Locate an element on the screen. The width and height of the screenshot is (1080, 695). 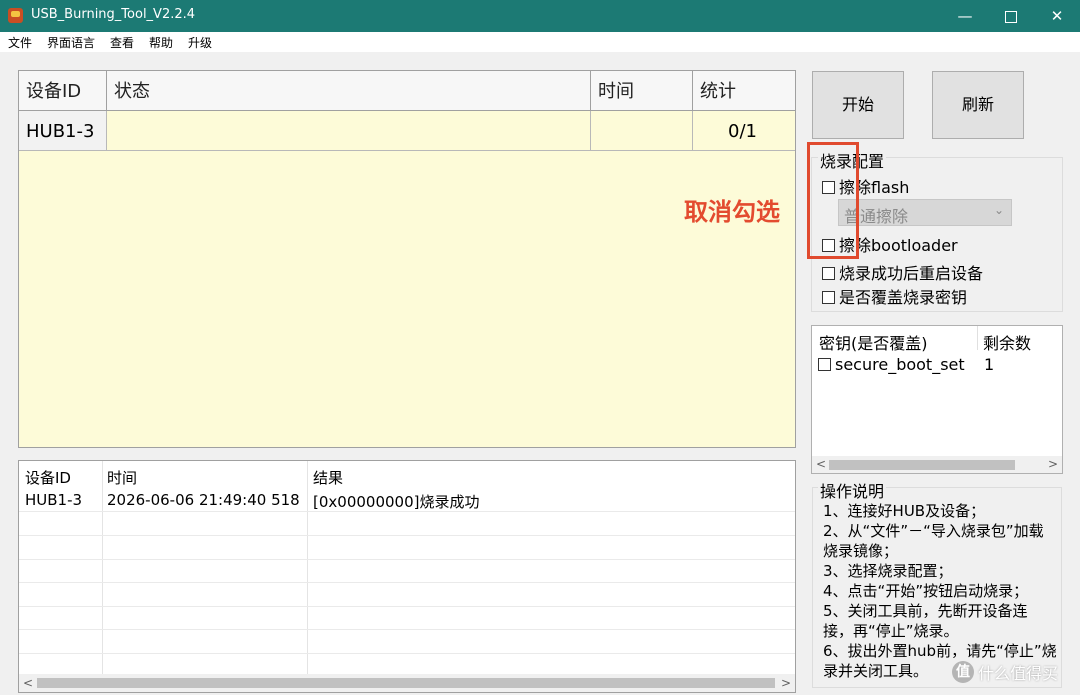
log-device-id: HUB1-3 is located at coordinates (54, 500).